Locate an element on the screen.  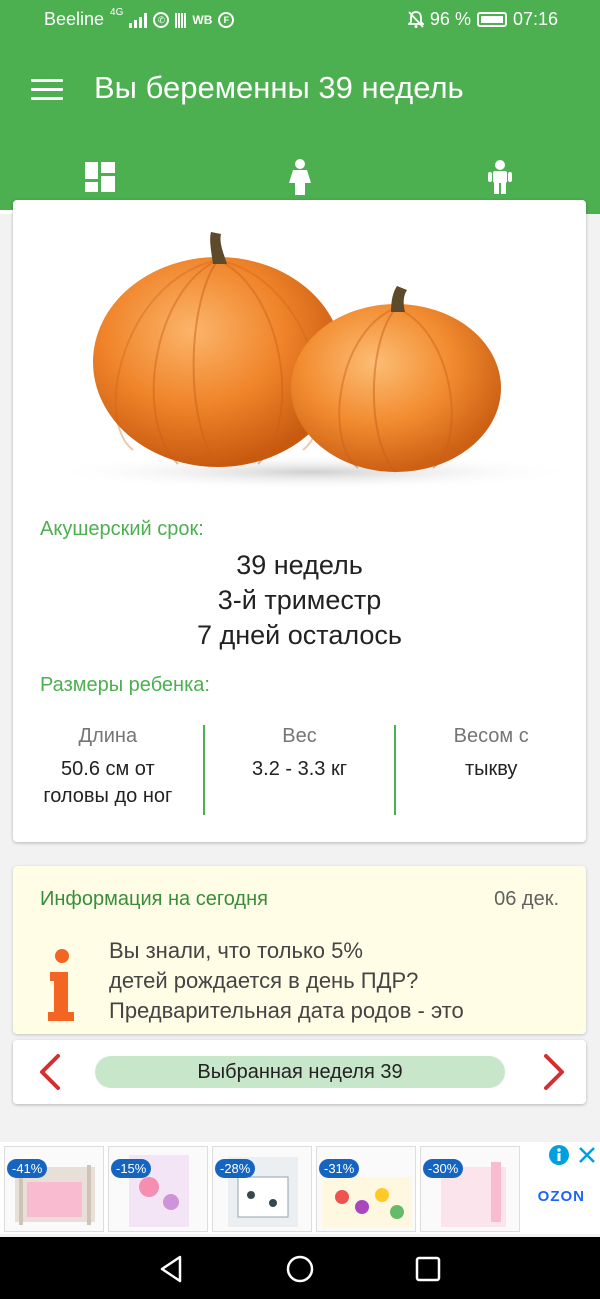
ad-product: -28% is located at coordinates (262, 1189).